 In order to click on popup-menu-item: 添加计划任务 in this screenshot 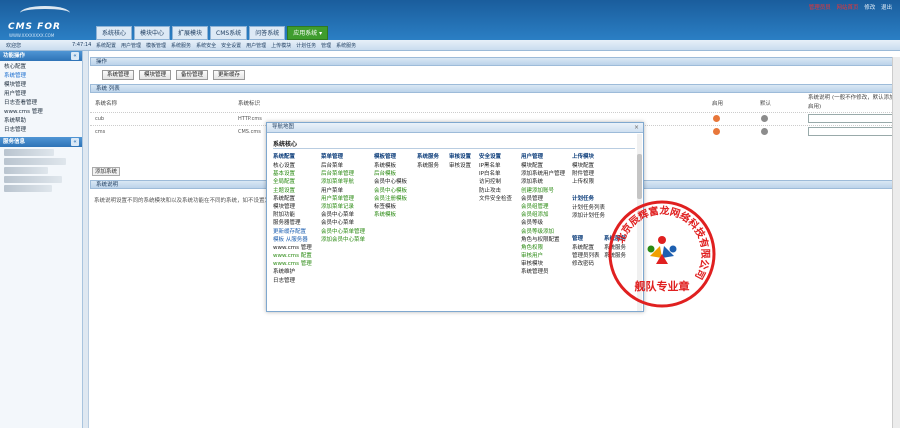, I will do `click(588, 216)`.